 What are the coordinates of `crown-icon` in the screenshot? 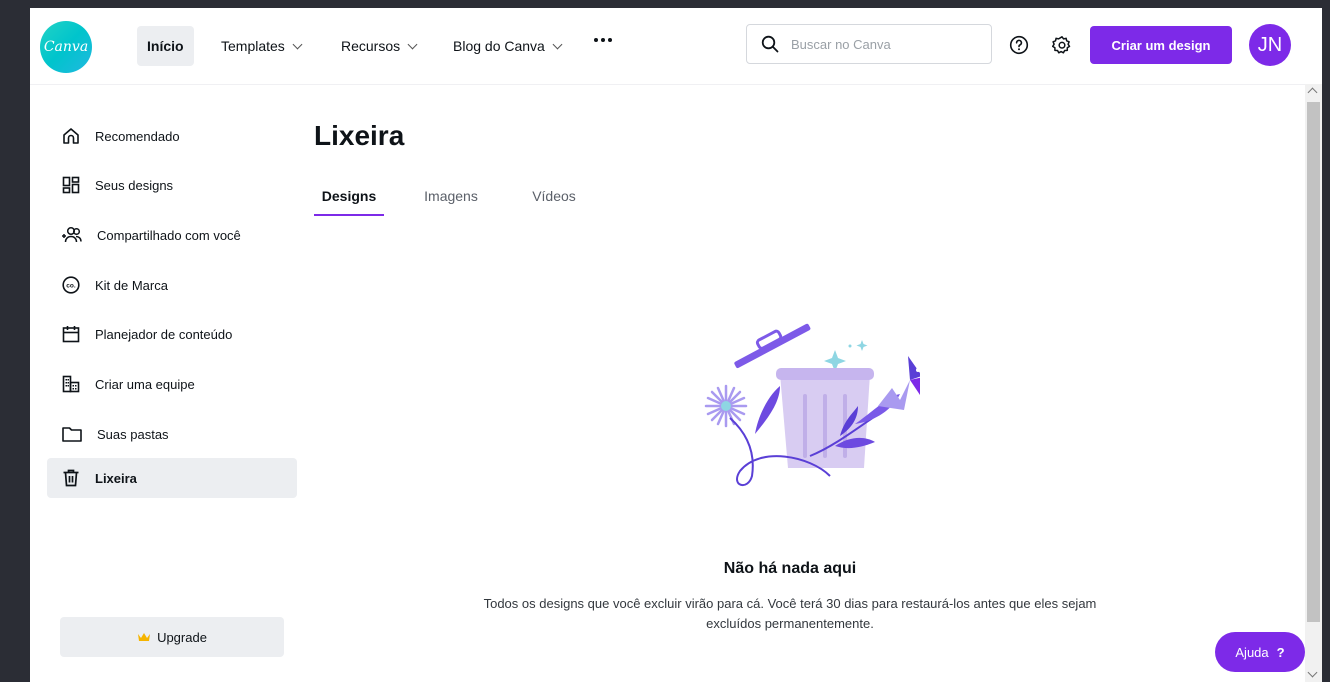 It's located at (144, 637).